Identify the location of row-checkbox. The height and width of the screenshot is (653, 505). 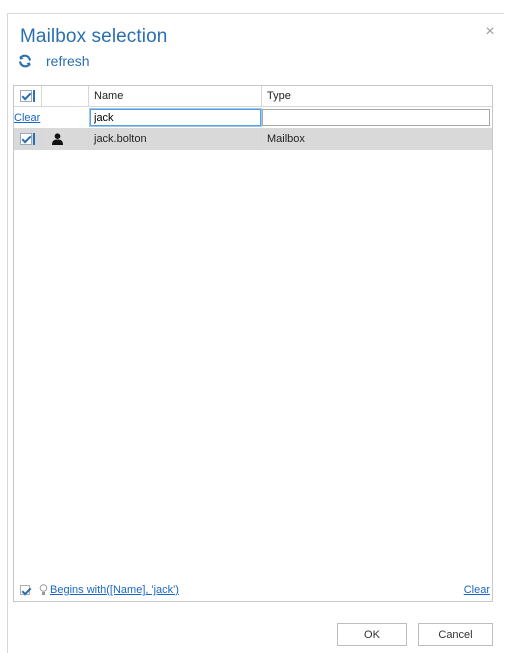
(26, 139).